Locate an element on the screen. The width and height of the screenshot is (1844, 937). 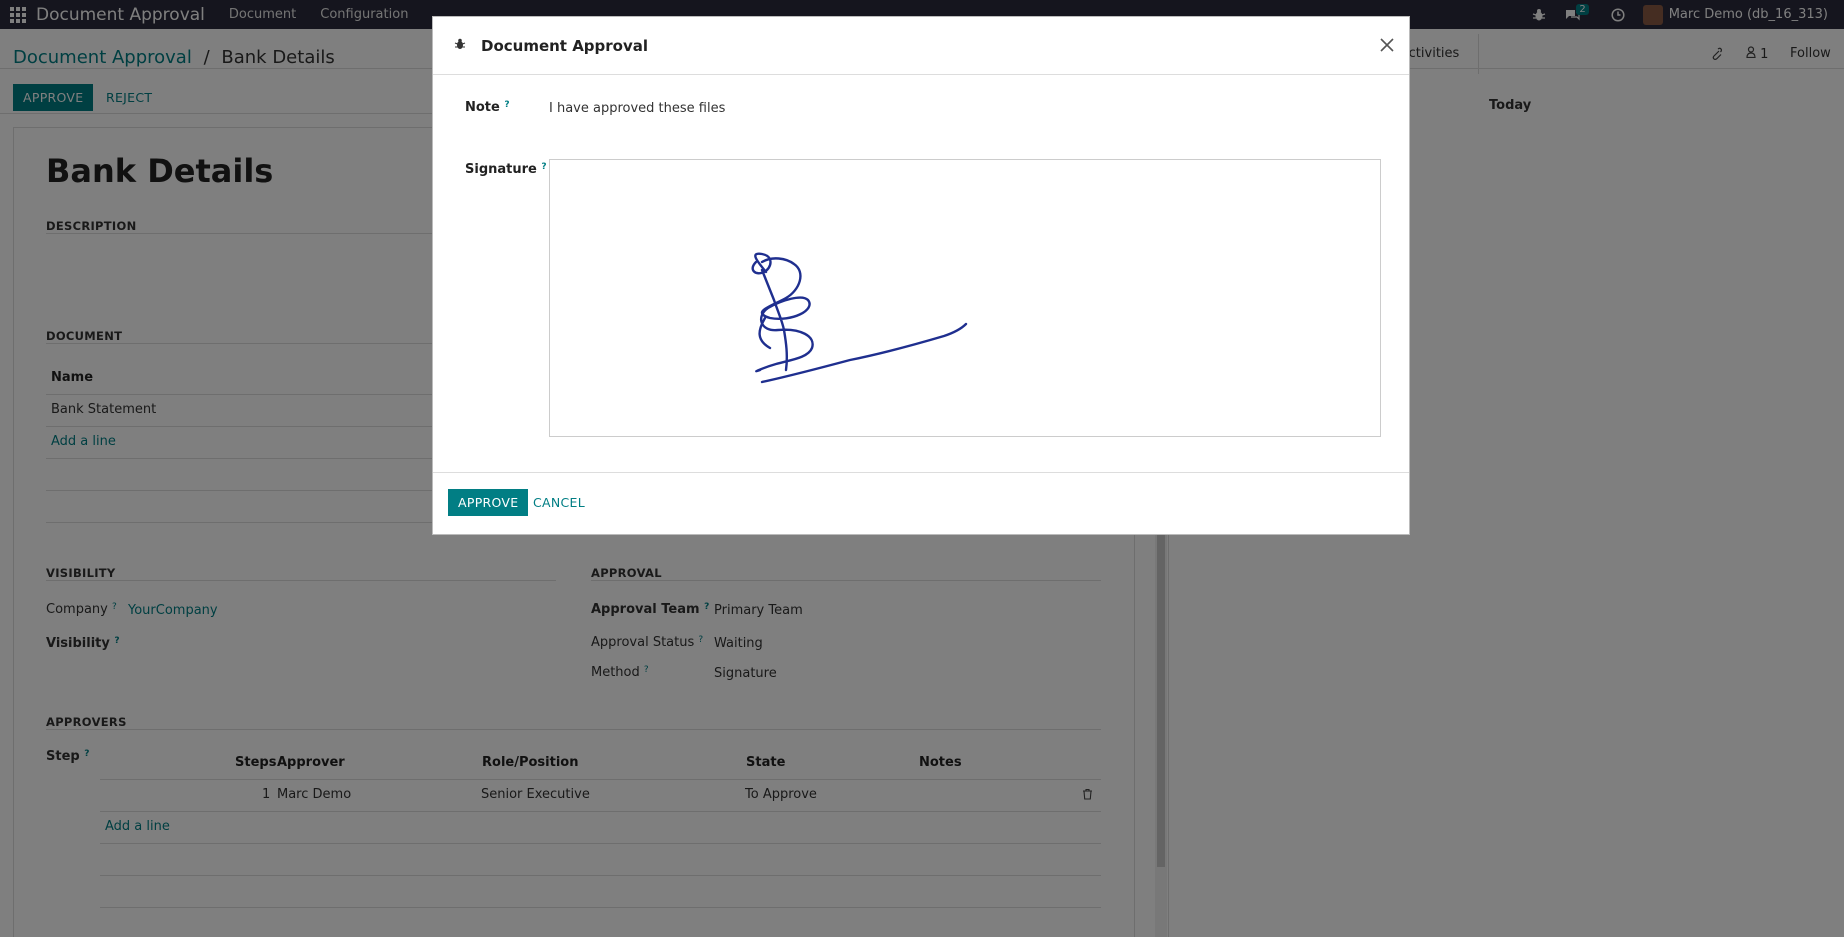
note-label-text: Note is located at coordinates (482, 107).